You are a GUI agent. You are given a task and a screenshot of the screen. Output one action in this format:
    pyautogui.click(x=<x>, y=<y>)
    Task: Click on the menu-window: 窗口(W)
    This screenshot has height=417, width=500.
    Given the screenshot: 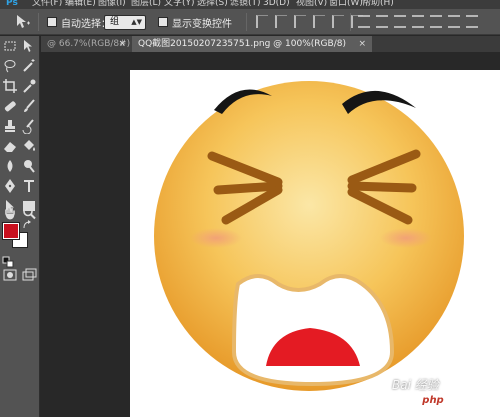 What is the action you would take?
    pyautogui.click(x=346, y=4)
    